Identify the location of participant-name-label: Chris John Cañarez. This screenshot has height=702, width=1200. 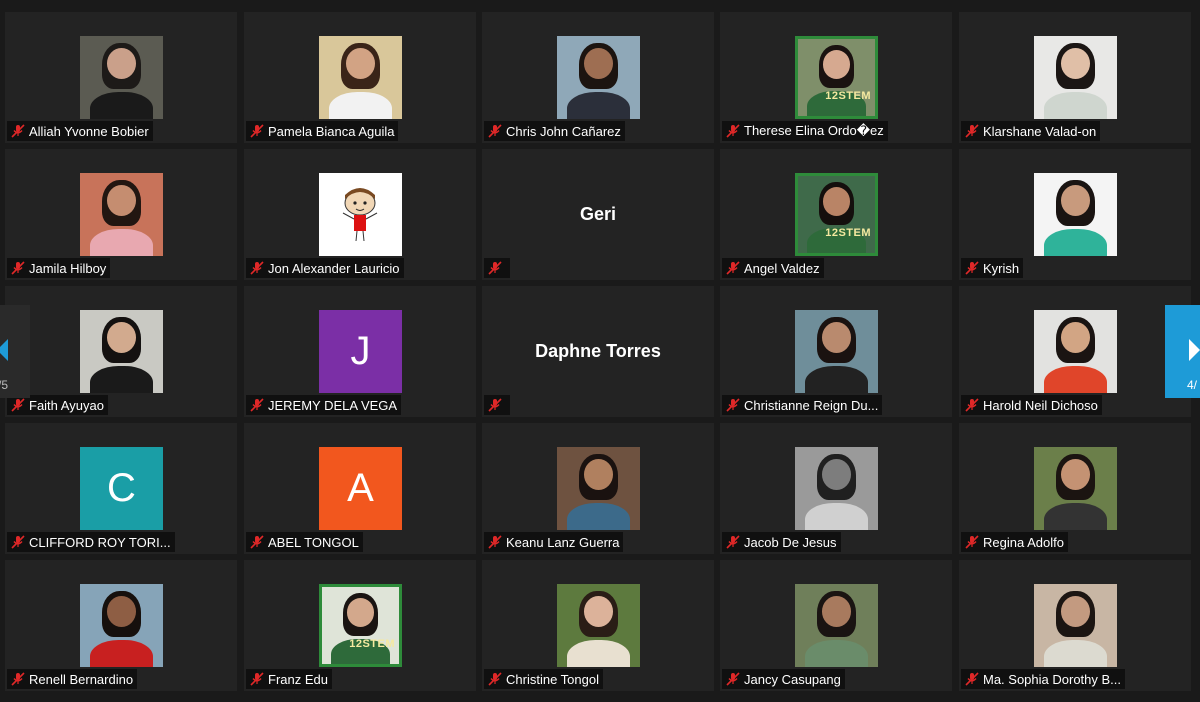
(554, 131).